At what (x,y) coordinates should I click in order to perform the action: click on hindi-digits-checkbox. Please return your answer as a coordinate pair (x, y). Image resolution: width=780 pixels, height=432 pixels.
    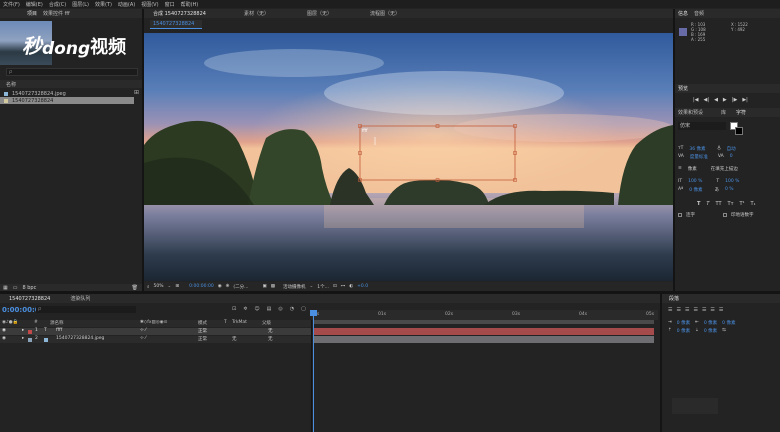
    Looking at the image, I should click on (725, 215).